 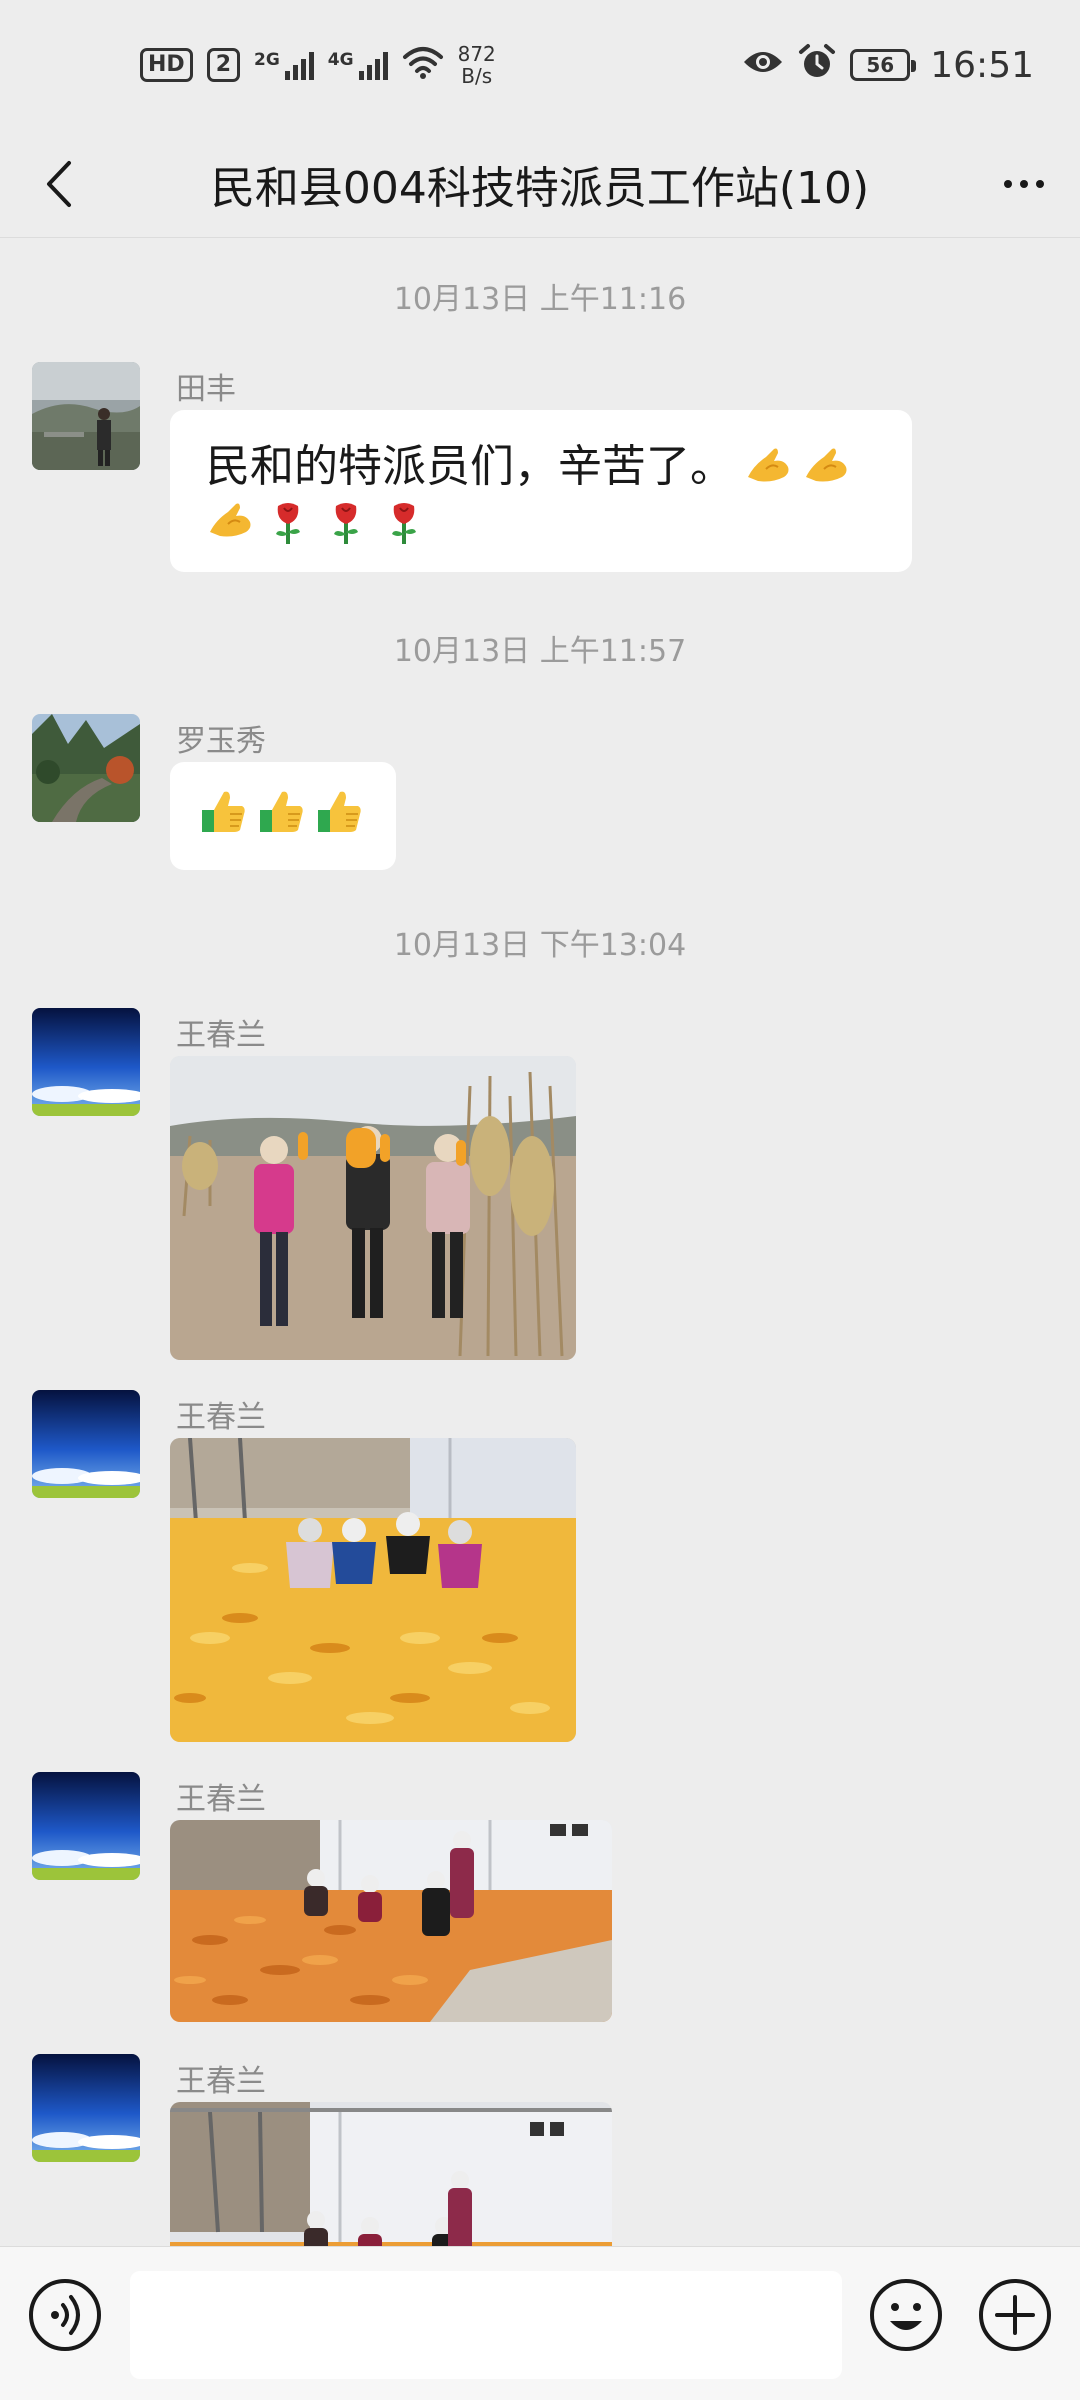 What do you see at coordinates (540, 188) in the screenshot?
I see `chat-title: 民和县004科技特派员工作站(10)` at bounding box center [540, 188].